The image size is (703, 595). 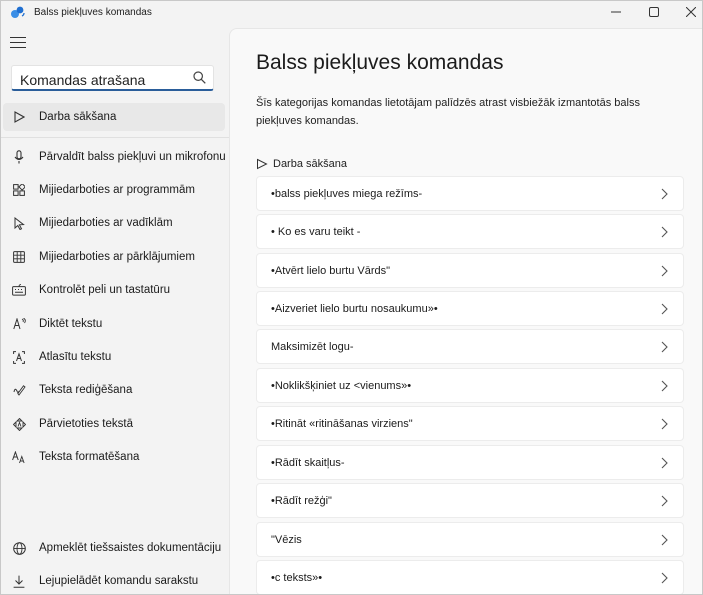 I want to click on microphone-icon, so click(x=19, y=157).